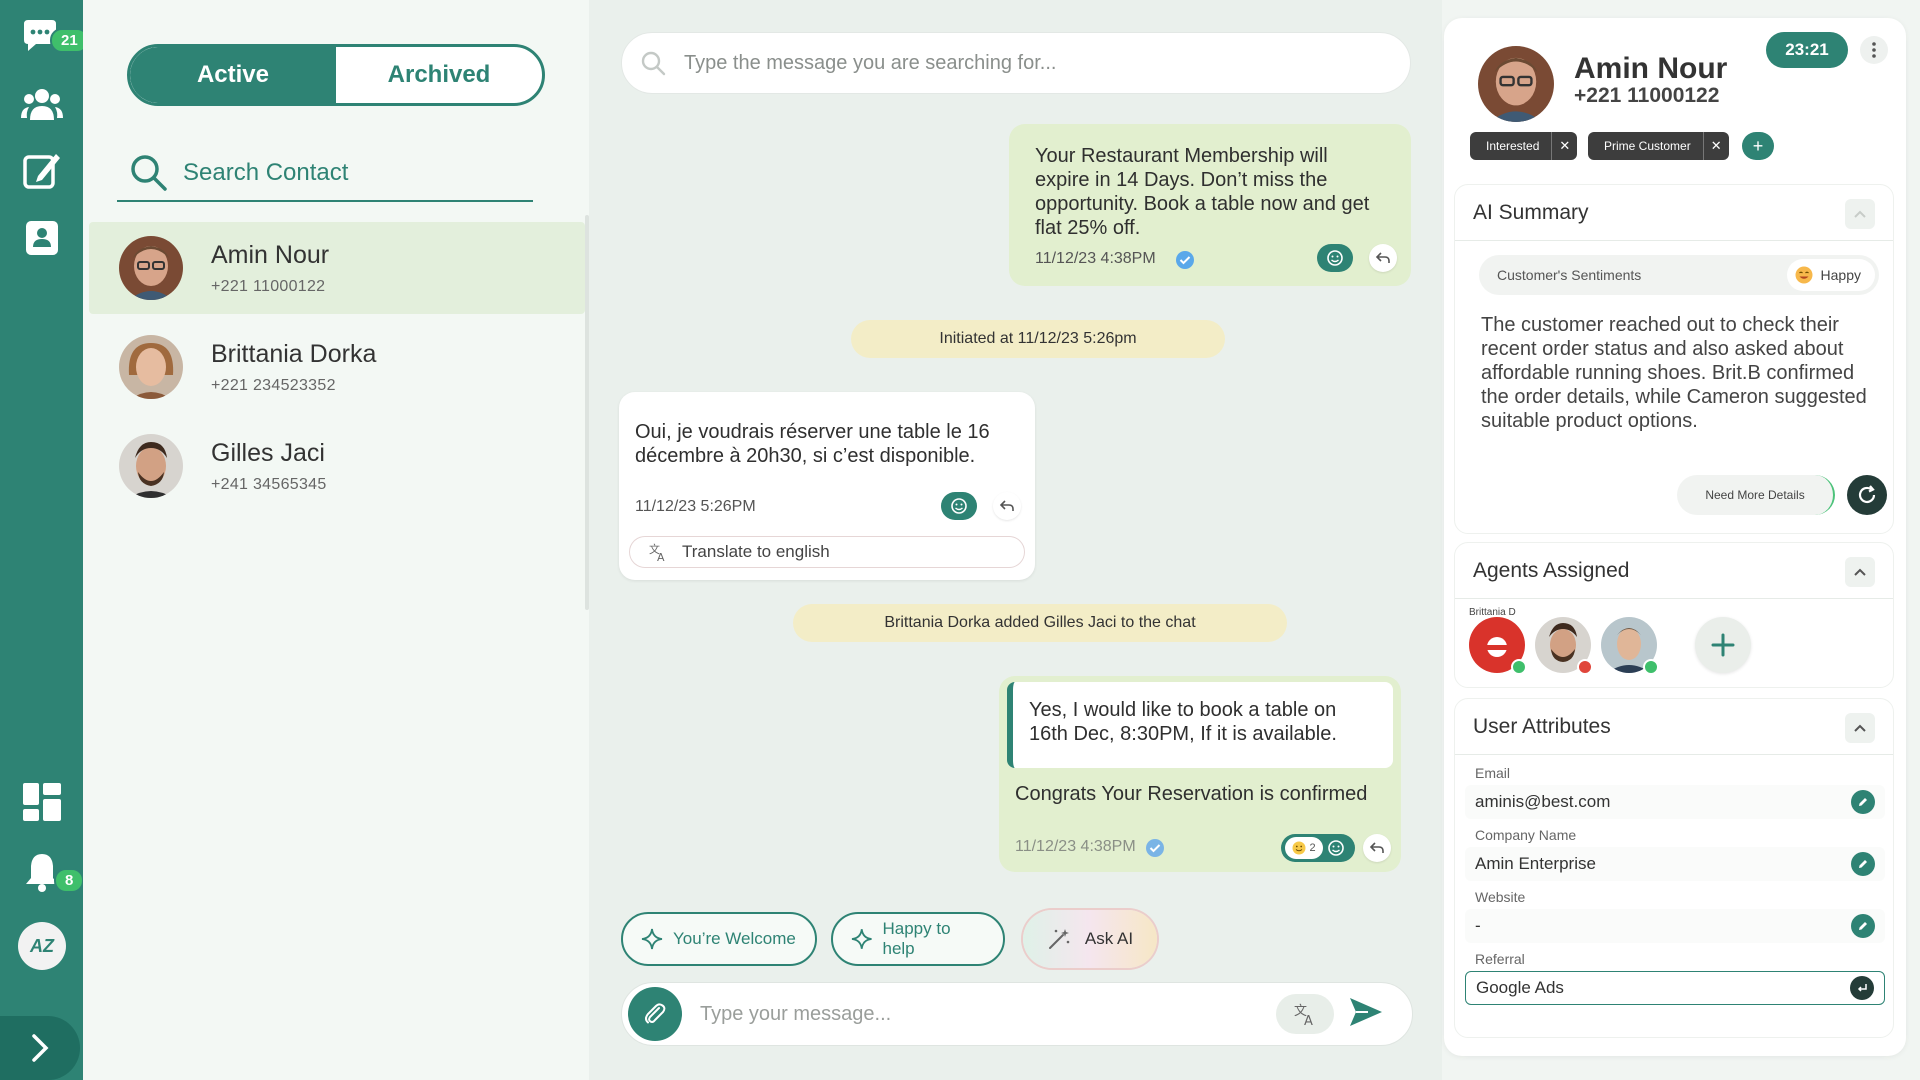 The height and width of the screenshot is (1080, 1920). Describe the element at coordinates (1478, 925) in the screenshot. I see `attribute-value: -` at that location.